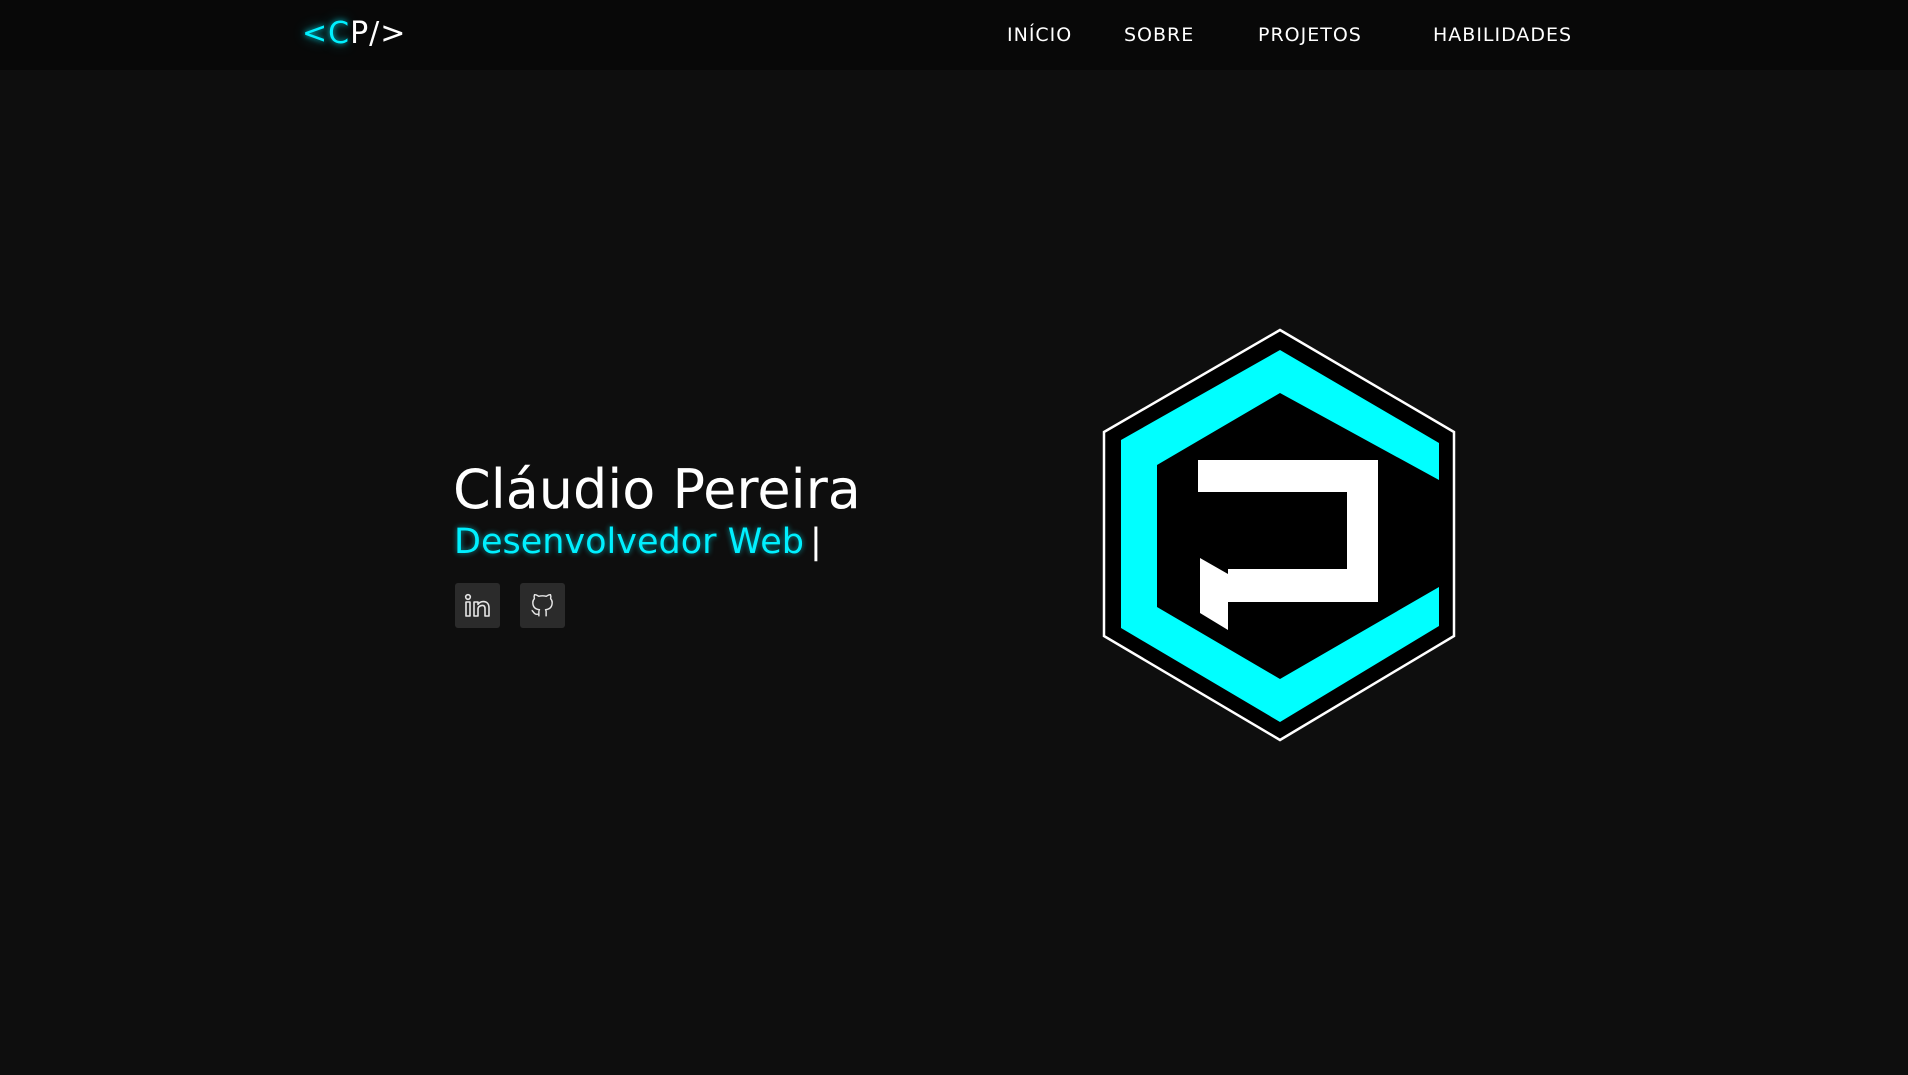 The image size is (1908, 1075). I want to click on nav-link-sobre: SOBRE, so click(1159, 35).